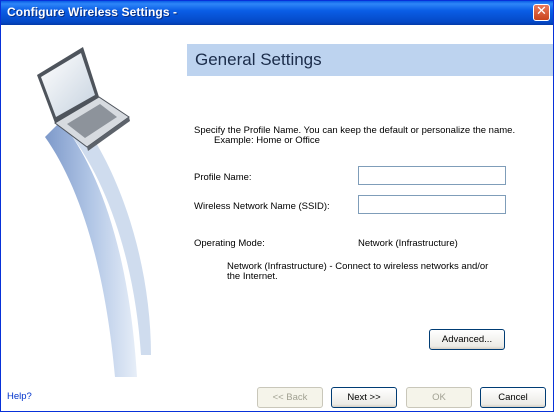 The width and height of the screenshot is (554, 412). What do you see at coordinates (432, 175) in the screenshot?
I see `profile-name-input` at bounding box center [432, 175].